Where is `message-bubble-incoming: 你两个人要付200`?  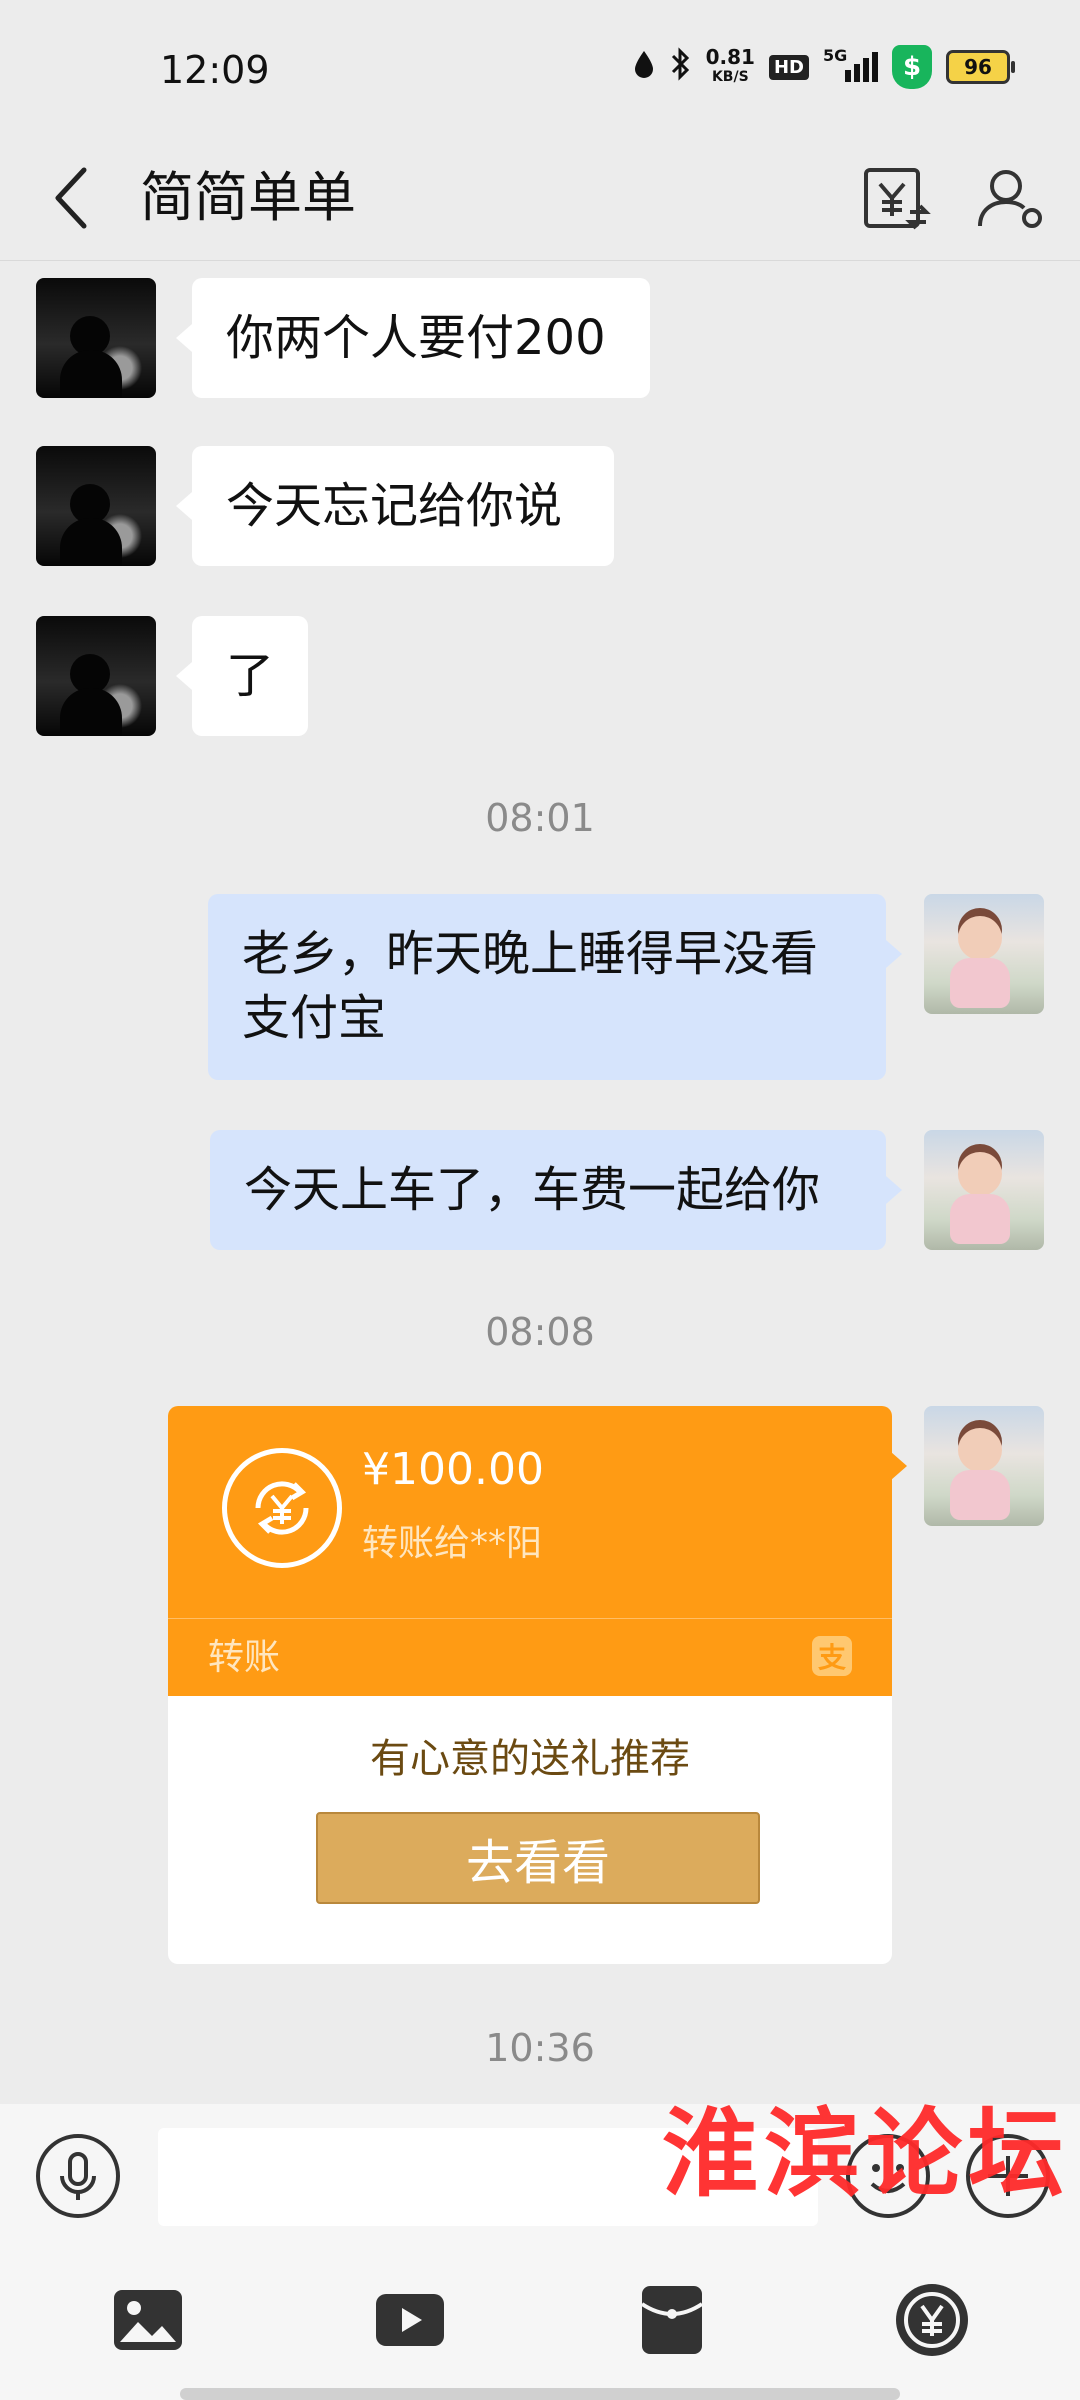 message-bubble-incoming: 你两个人要付200 is located at coordinates (413, 338).